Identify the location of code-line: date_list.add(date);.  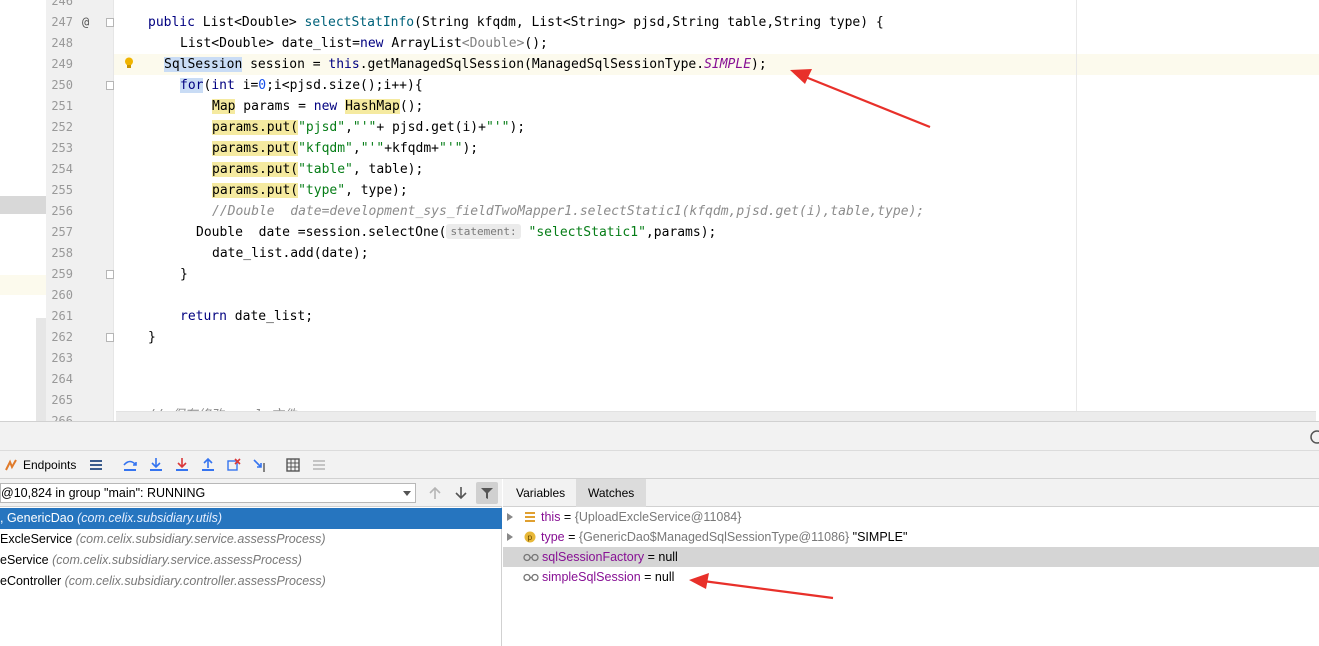
(290, 253).